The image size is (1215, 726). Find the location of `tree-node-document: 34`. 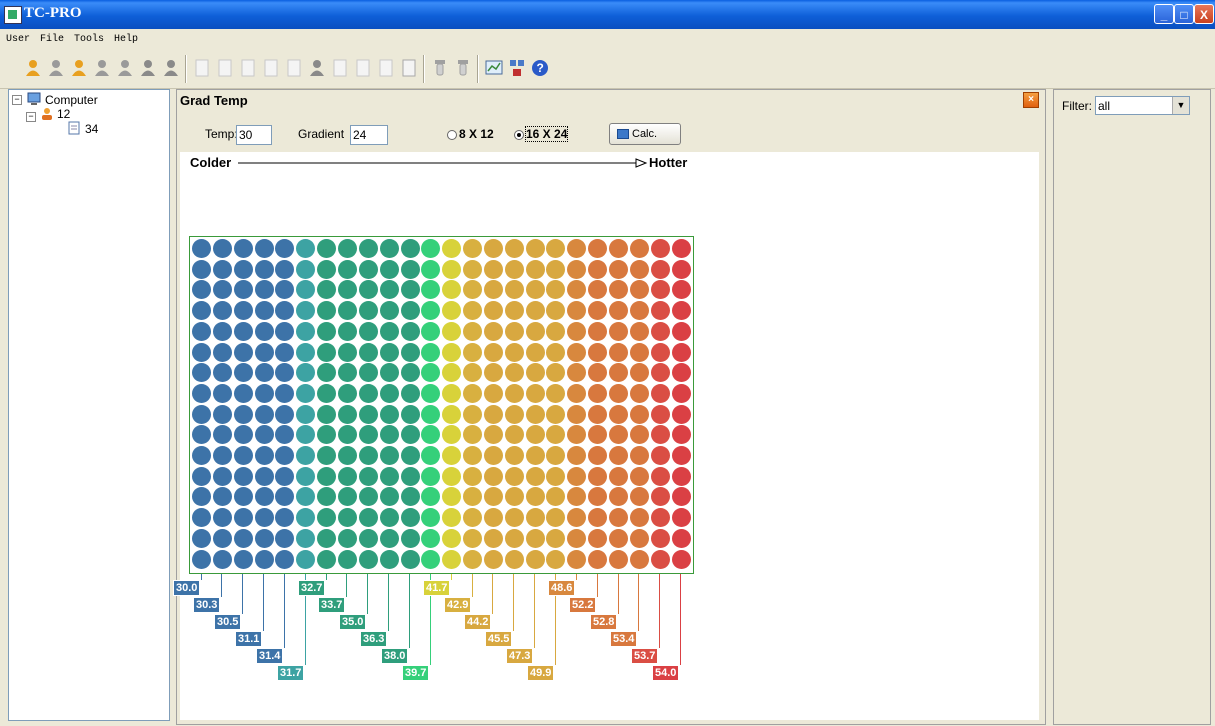

tree-node-document: 34 is located at coordinates (91, 129).